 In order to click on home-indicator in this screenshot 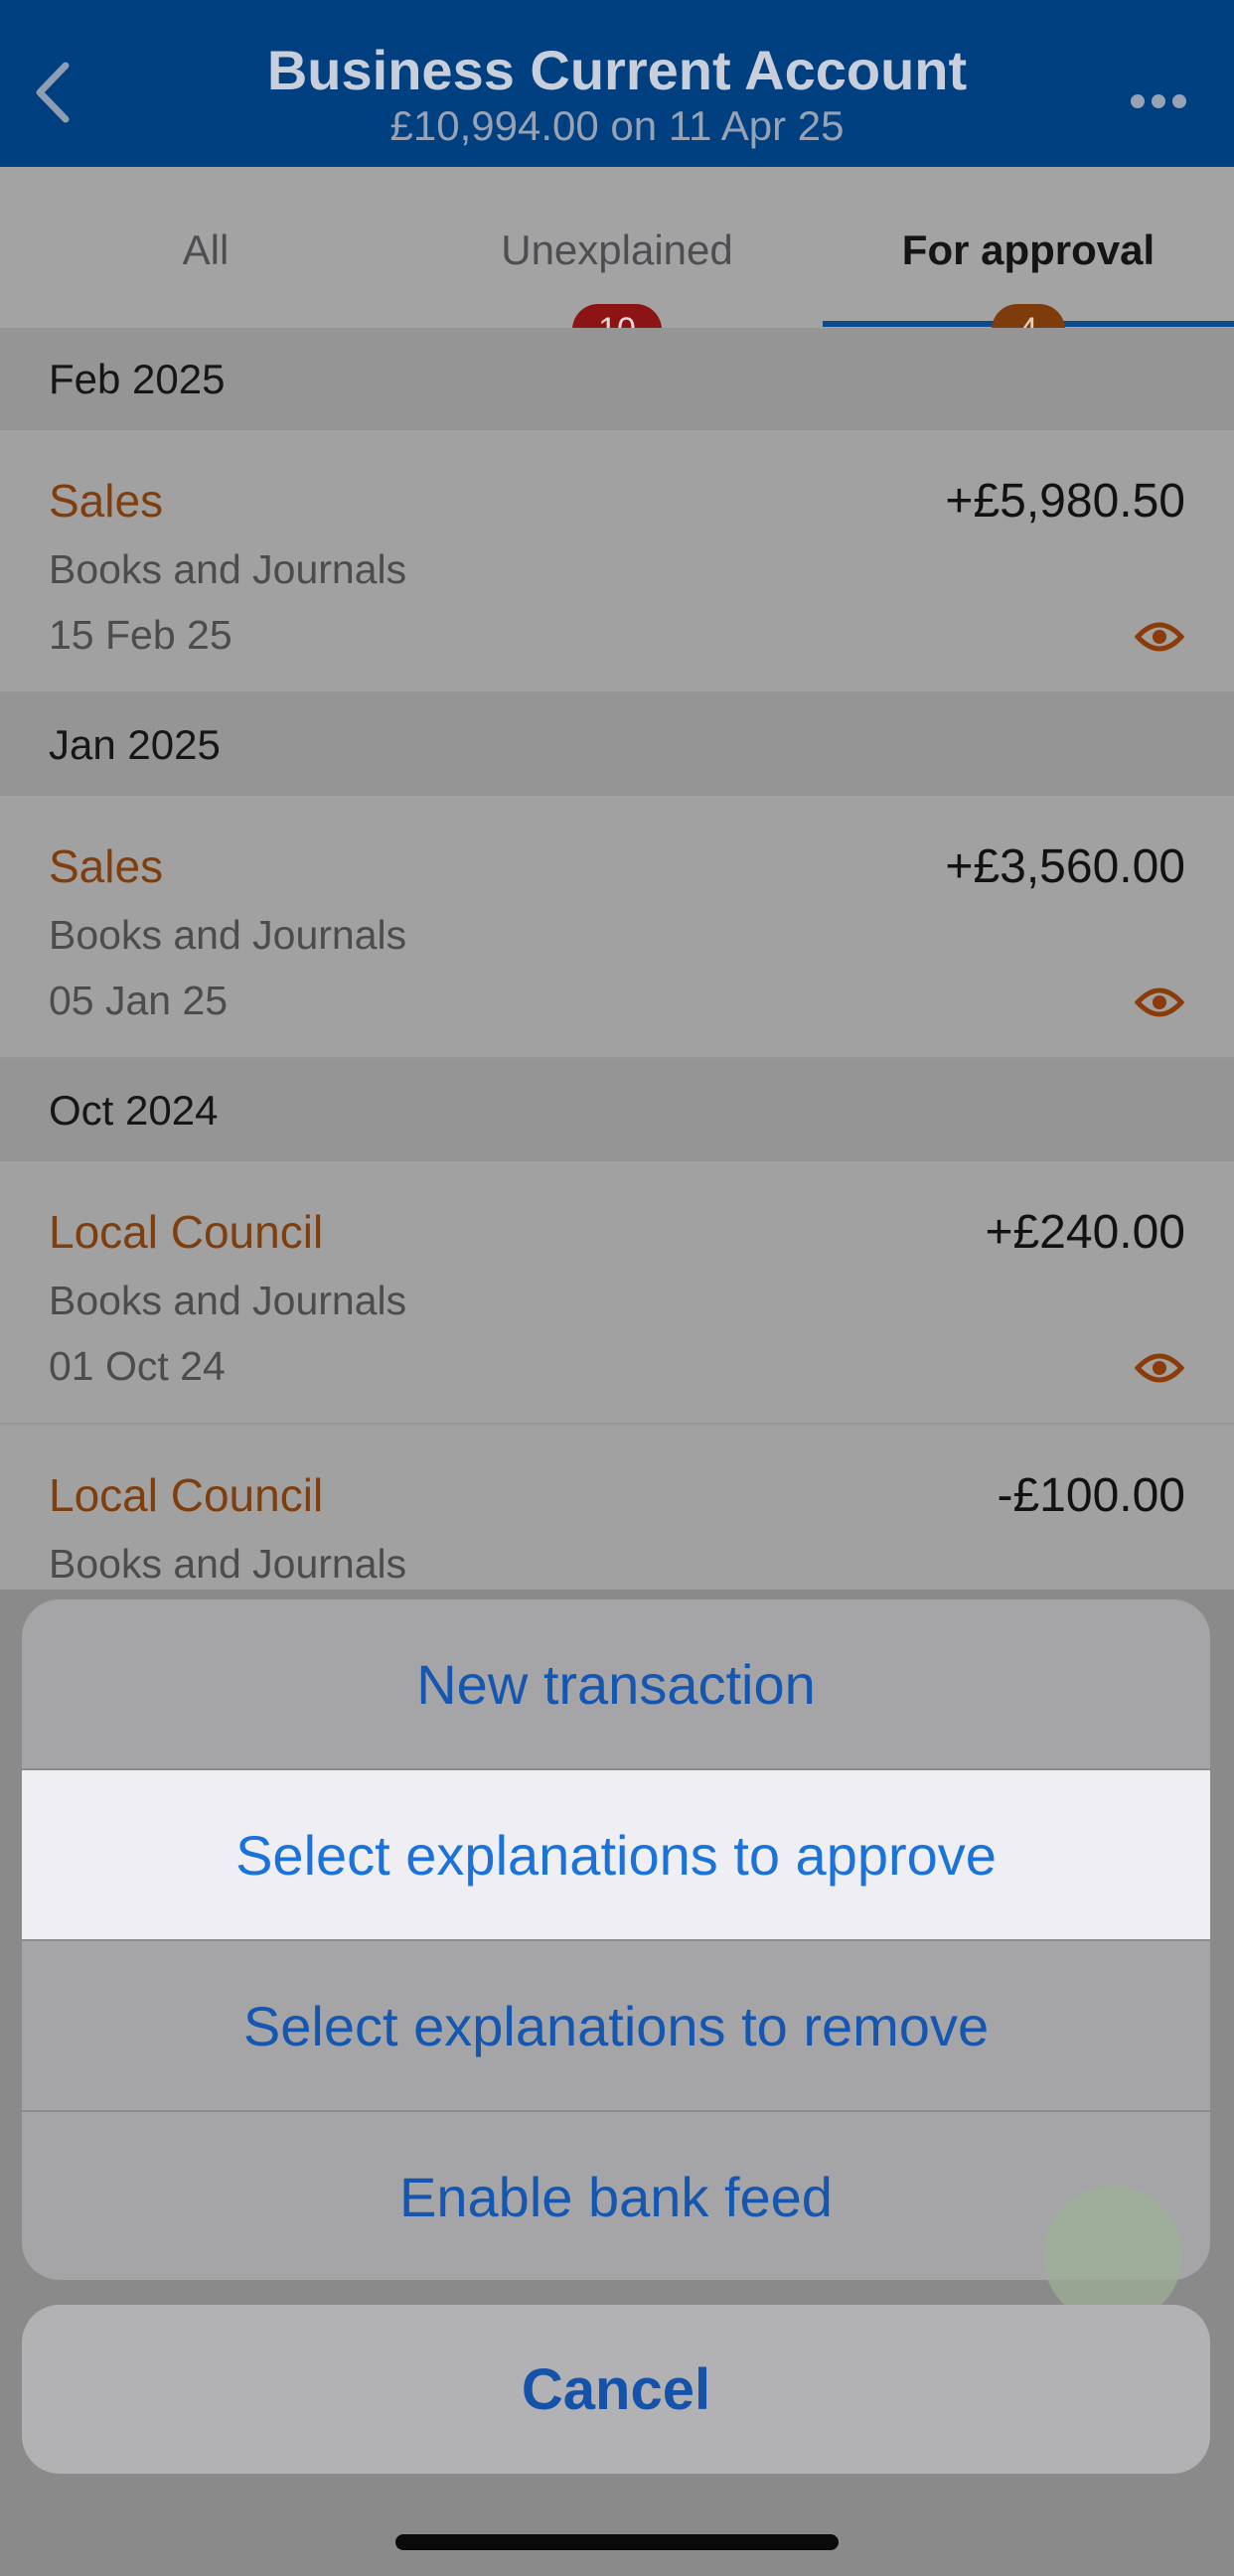, I will do `click(617, 2542)`.